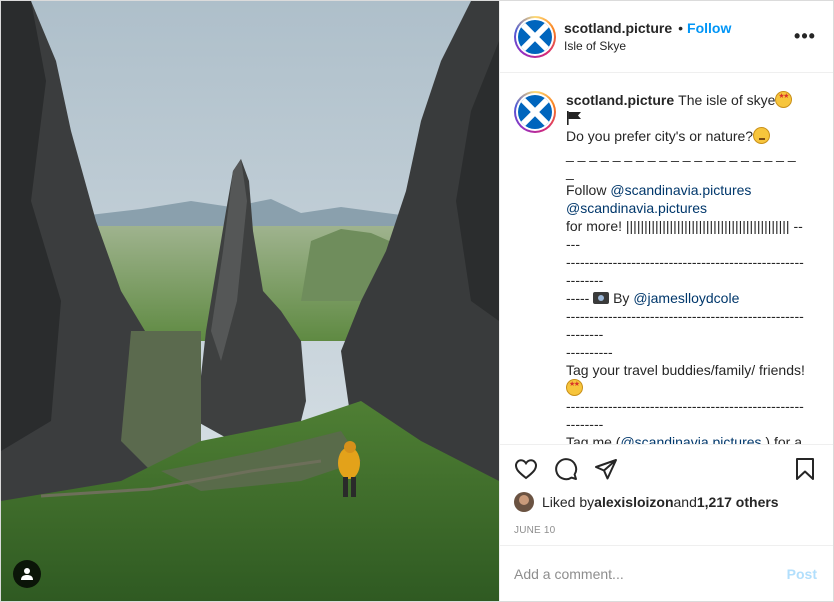 This screenshot has height=602, width=834. I want to click on credit-prefix: -----, so click(580, 298).